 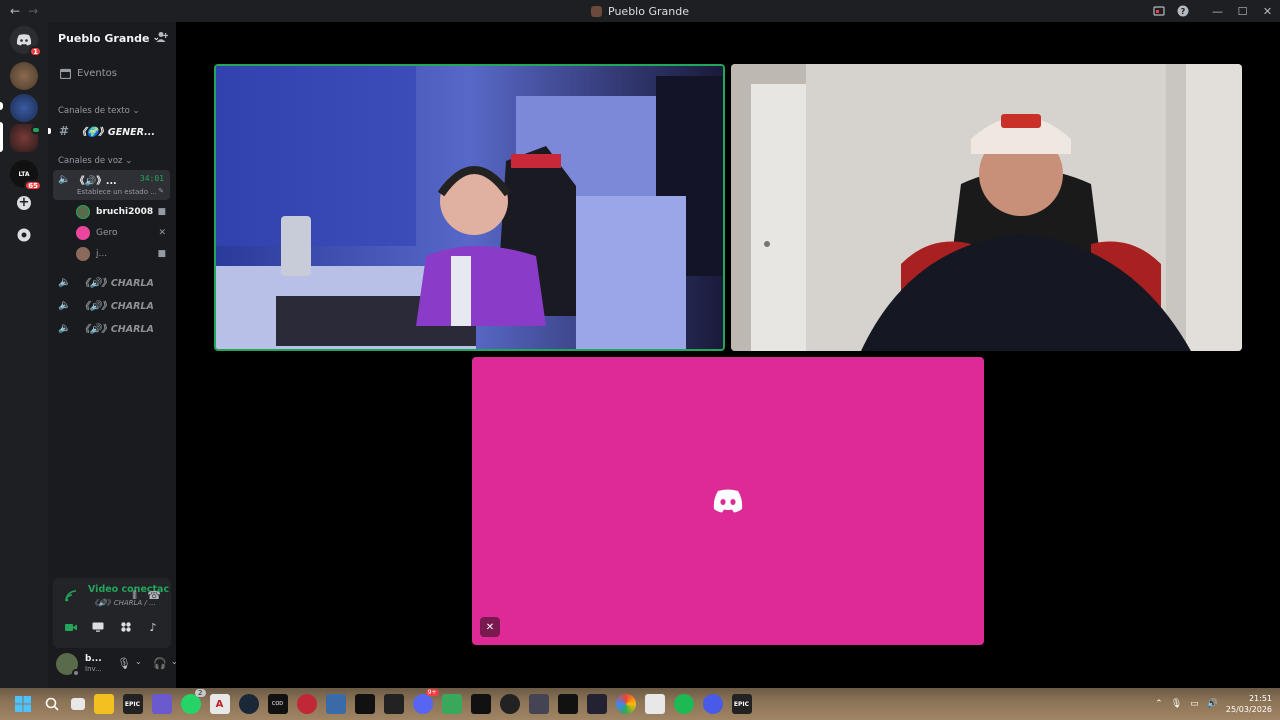 What do you see at coordinates (97, 73) in the screenshot?
I see `events-label: Eventos` at bounding box center [97, 73].